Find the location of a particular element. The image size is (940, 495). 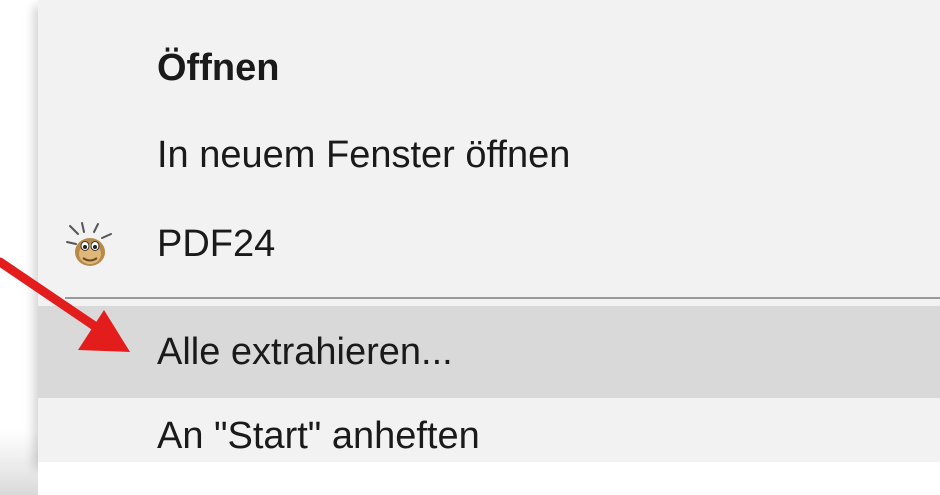

menu-item-label: In neuem Fenster öffnen is located at coordinates (364, 155).